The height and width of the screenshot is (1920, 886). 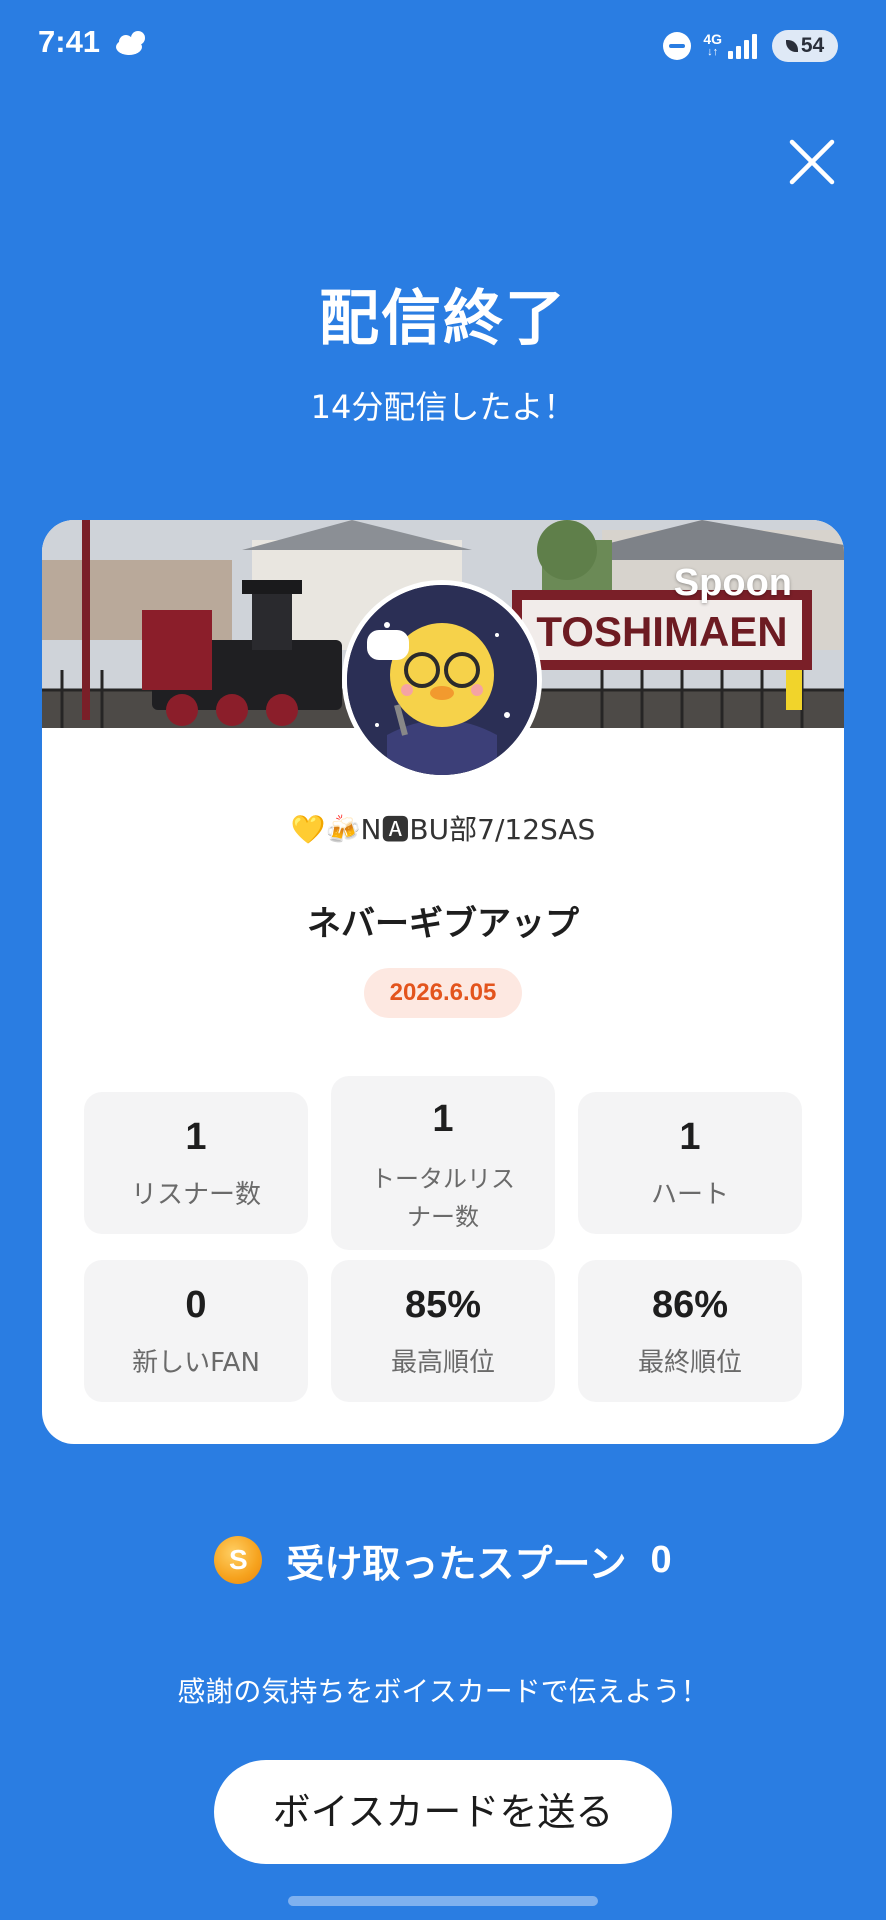 I want to click on battery-saver-icon, so click(x=791, y=46).